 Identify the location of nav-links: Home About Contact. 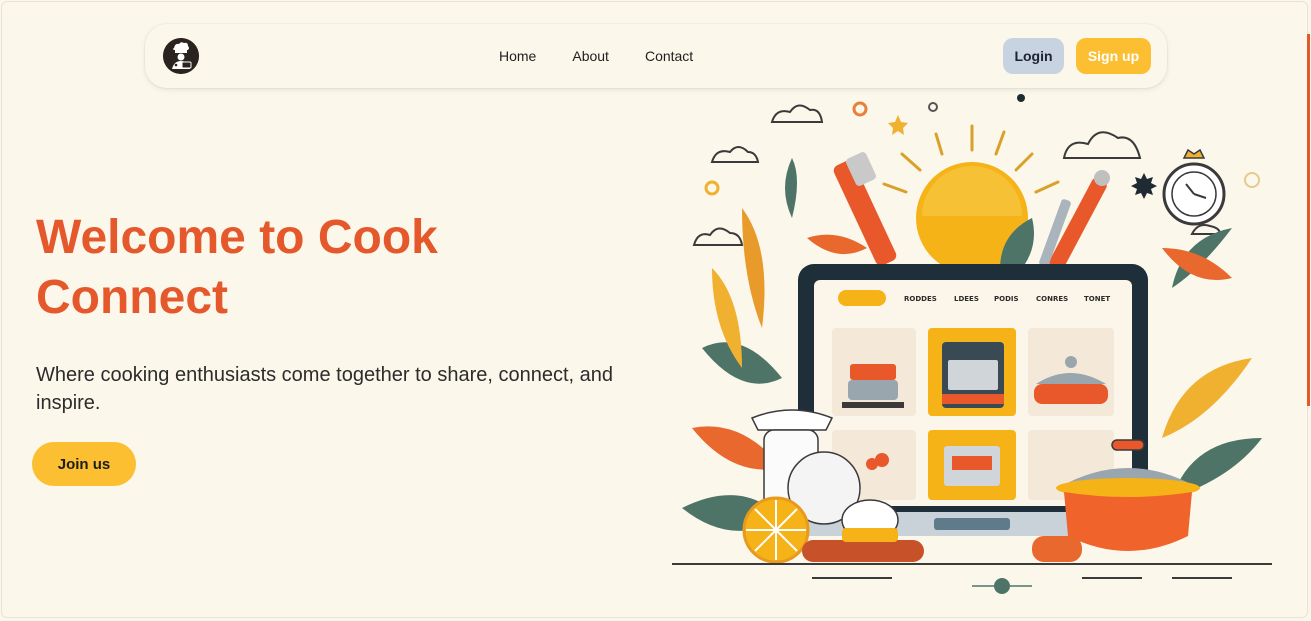
(596, 56).